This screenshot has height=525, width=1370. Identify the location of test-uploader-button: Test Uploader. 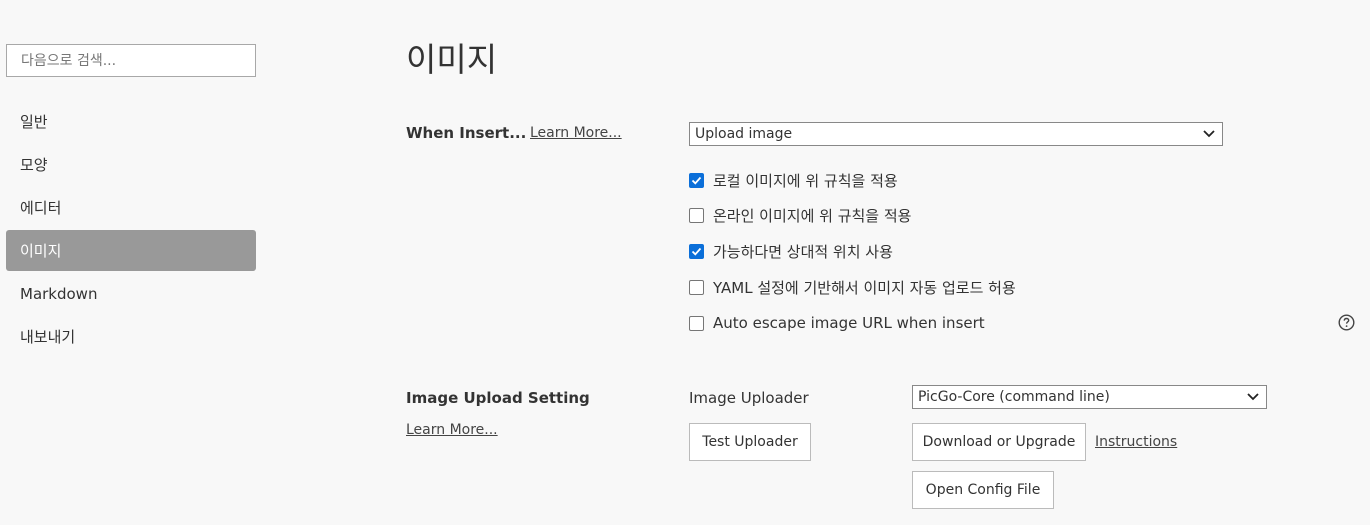
(750, 442).